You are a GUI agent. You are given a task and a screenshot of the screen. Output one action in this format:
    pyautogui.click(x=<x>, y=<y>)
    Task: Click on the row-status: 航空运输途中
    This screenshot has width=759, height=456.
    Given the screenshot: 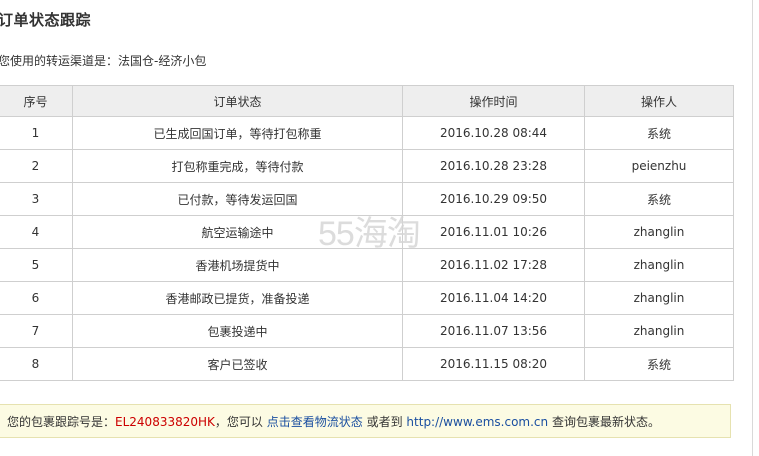 What is the action you would take?
    pyautogui.click(x=237, y=232)
    